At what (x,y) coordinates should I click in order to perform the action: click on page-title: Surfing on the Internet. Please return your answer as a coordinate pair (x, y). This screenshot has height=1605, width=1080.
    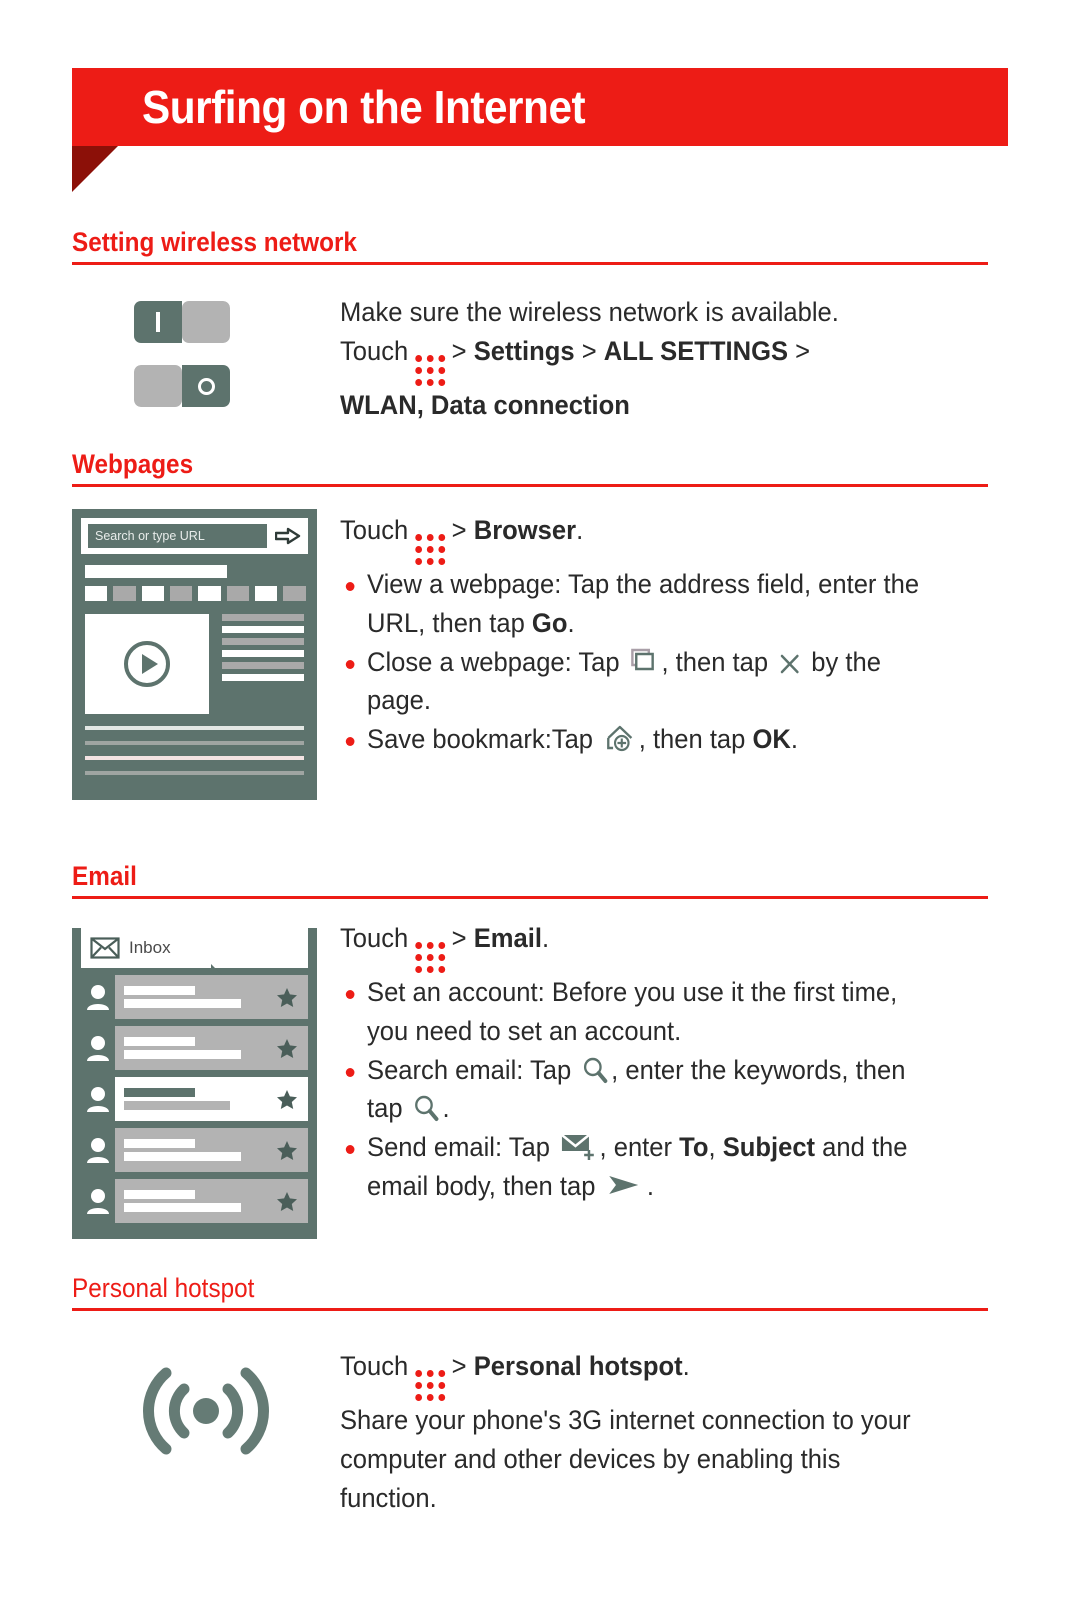
    Looking at the image, I should click on (364, 107).